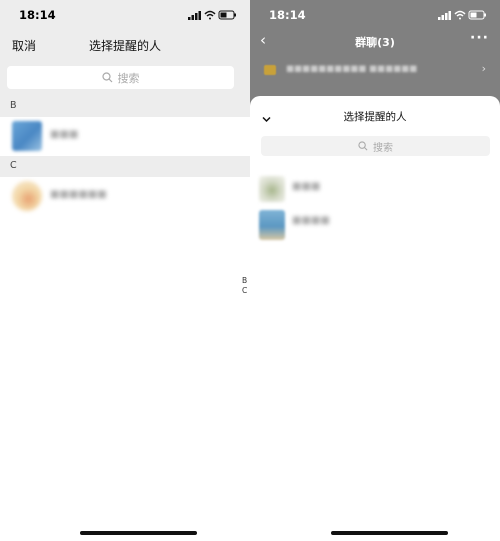  I want to click on nav-bar: 18:14 取消 选择提醒的人, so click(125, 30).